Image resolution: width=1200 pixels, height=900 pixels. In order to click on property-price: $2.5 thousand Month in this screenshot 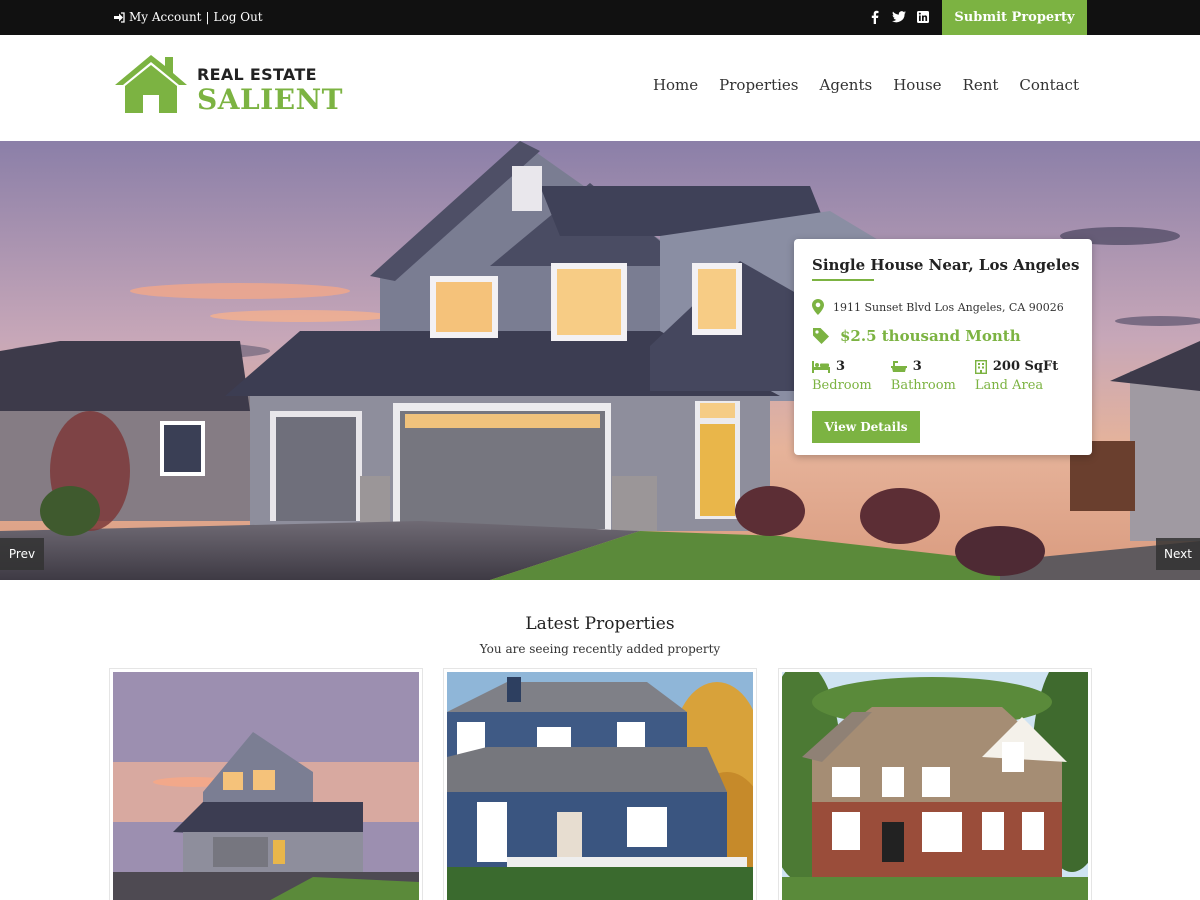, I will do `click(916, 336)`.